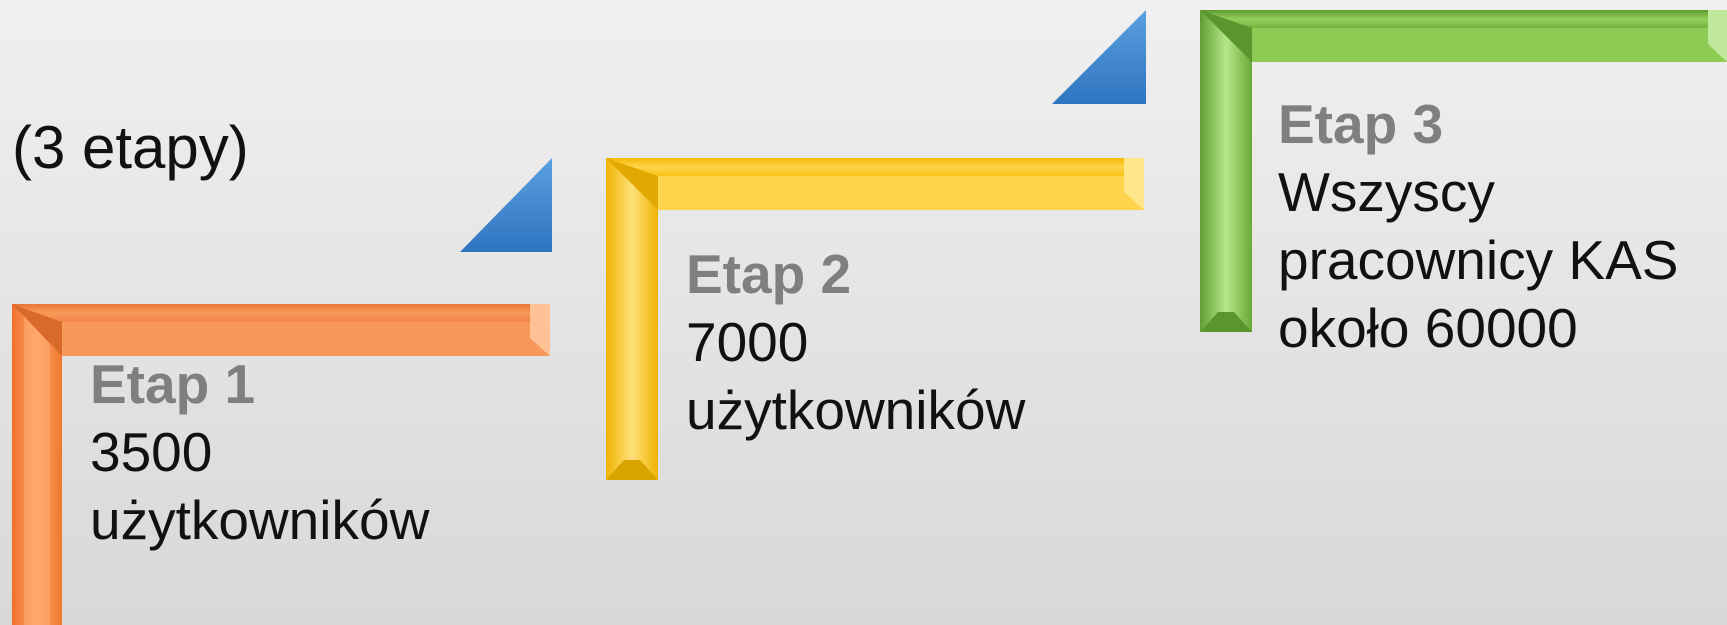  Describe the element at coordinates (1478, 260) in the screenshot. I see `step-3-line-2: pracownicy KAS` at that location.